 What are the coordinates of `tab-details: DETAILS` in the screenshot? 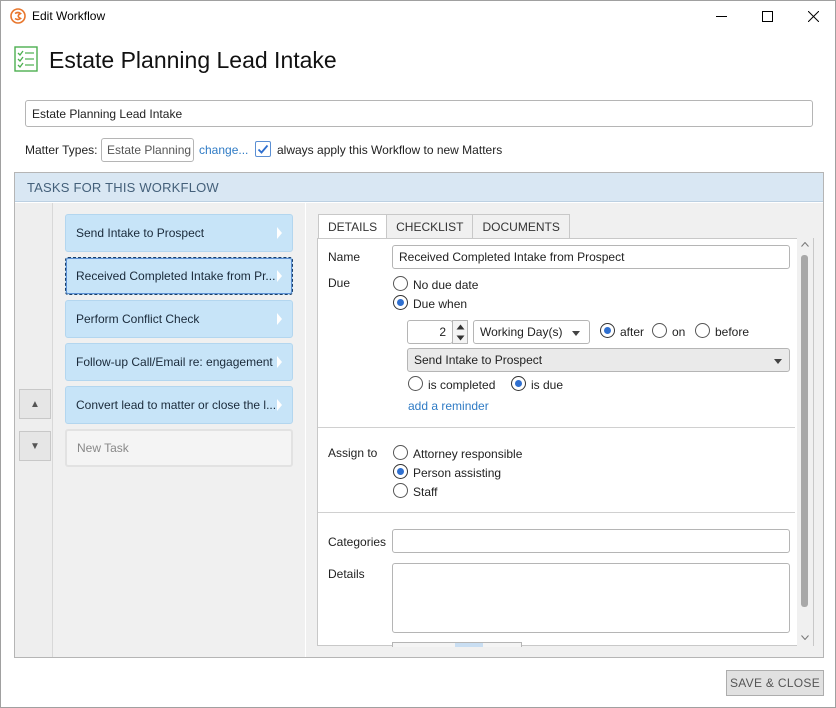 It's located at (353, 226).